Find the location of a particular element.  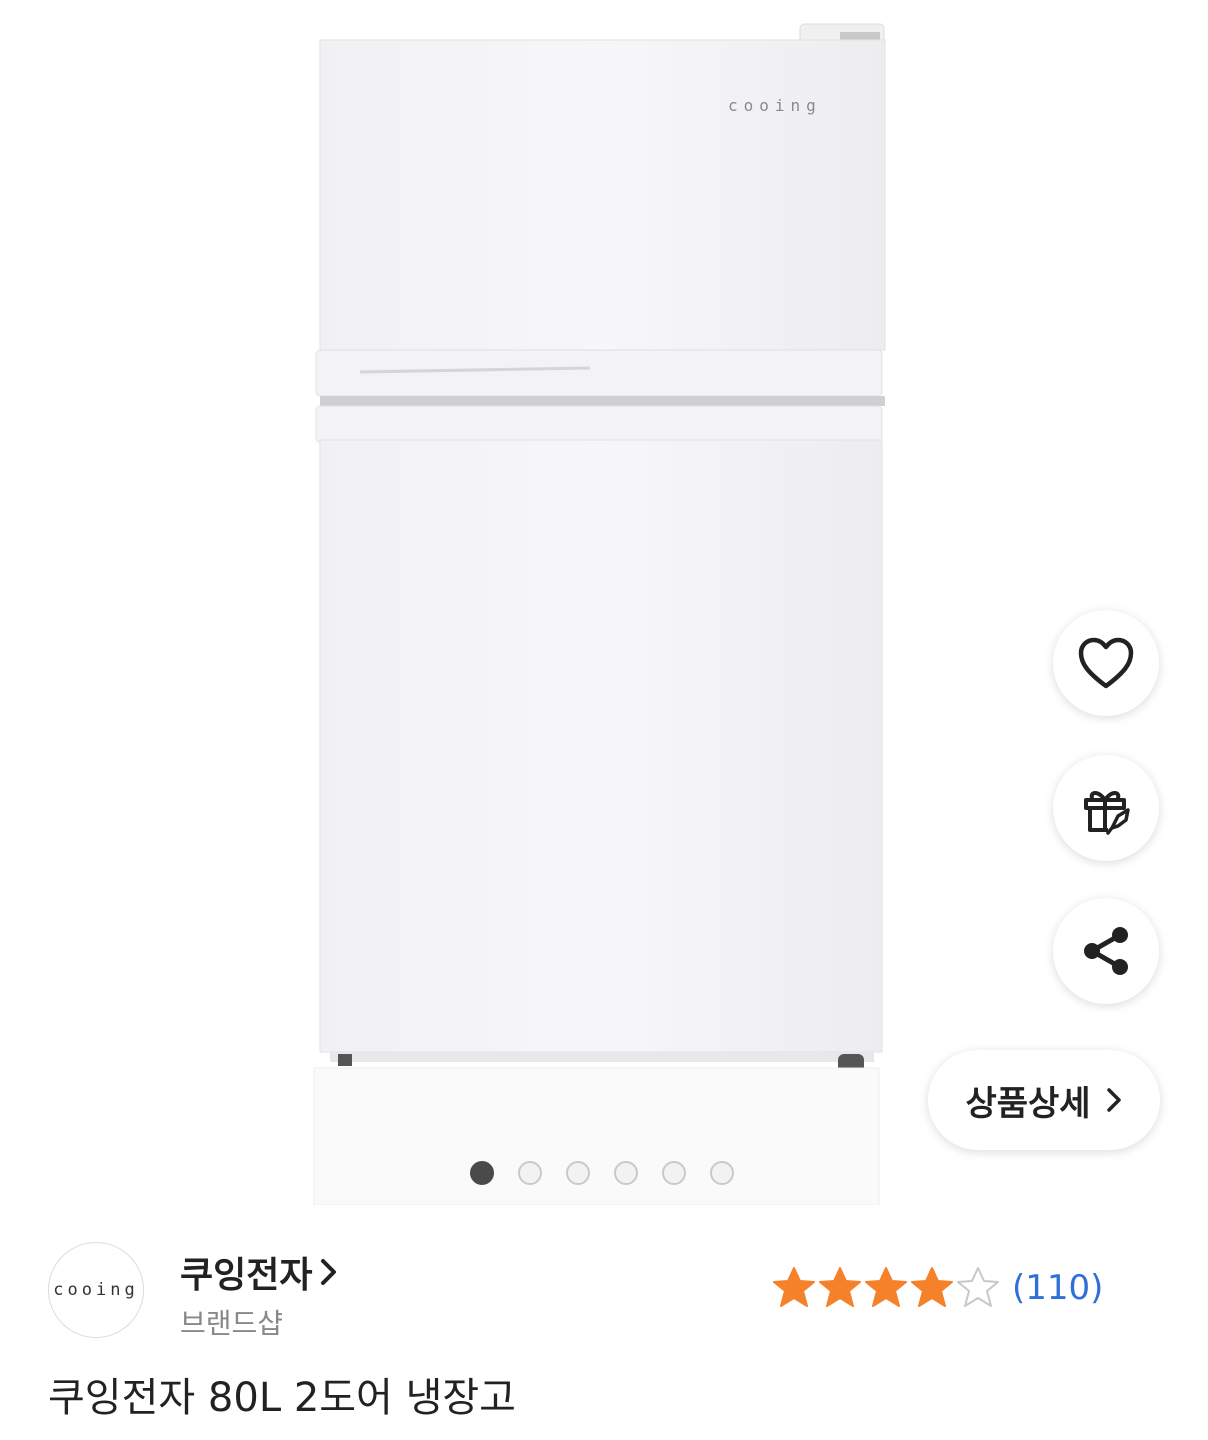

share-button is located at coordinates (1106, 951).